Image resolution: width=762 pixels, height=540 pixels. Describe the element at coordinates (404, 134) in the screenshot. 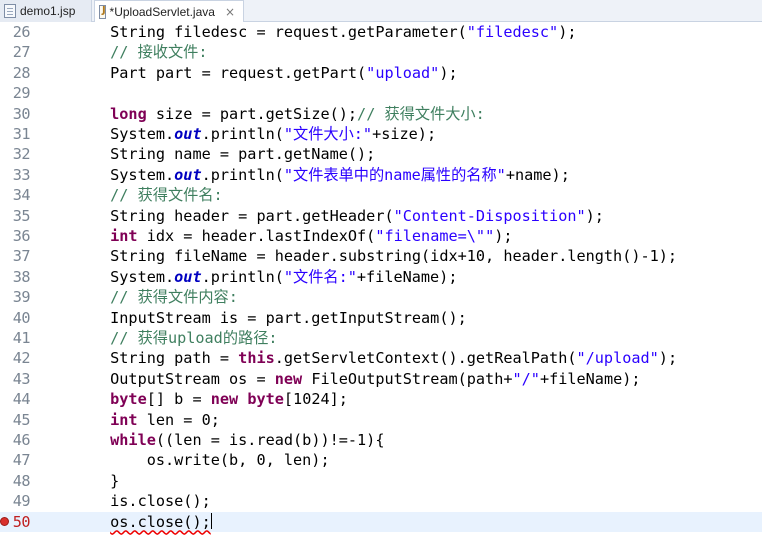

I see `code-token: +size);` at that location.